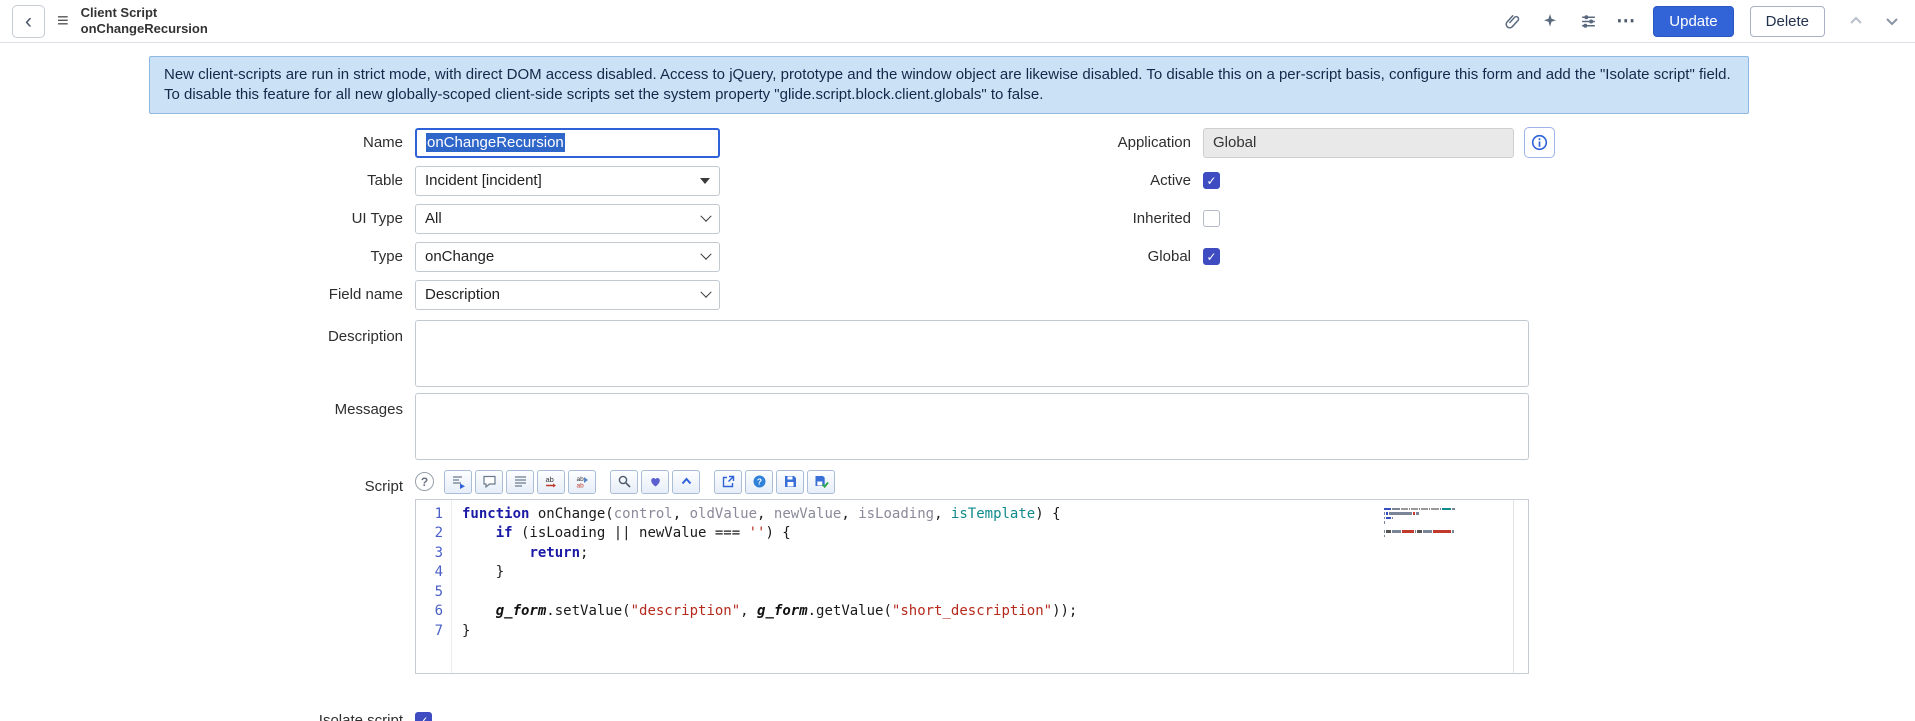 The image size is (1915, 721). I want to click on editor-scrollbar-track, so click(1513, 586).